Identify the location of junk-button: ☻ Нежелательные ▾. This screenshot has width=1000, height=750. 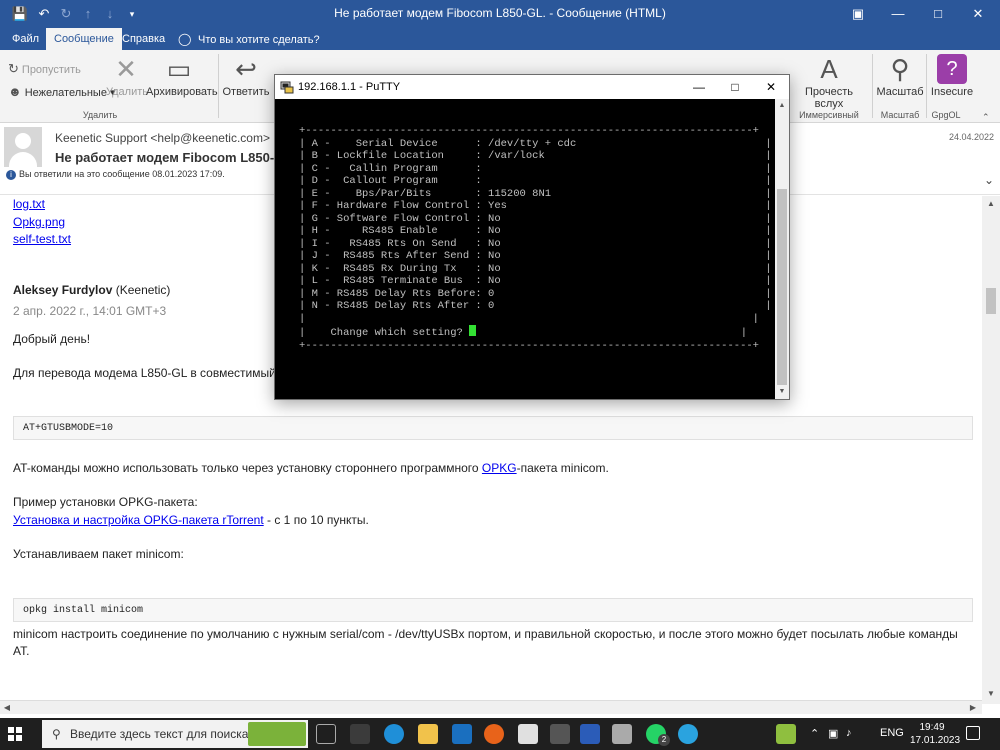
(62, 92).